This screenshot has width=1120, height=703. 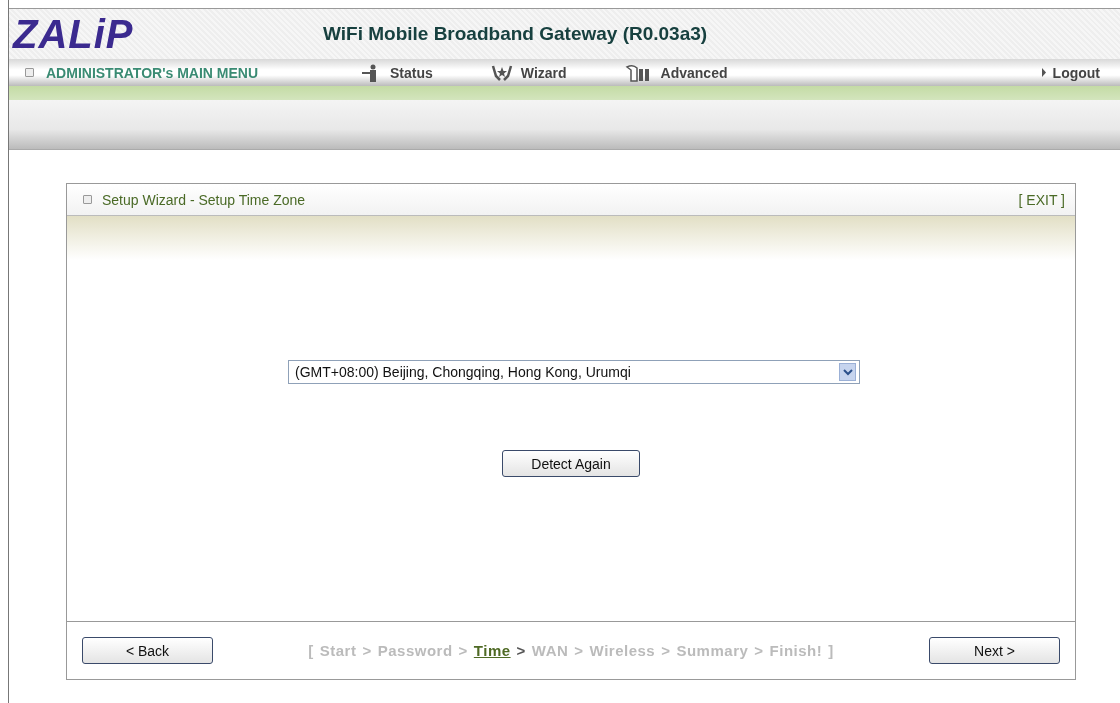 I want to click on wizard-step: Start, so click(x=338, y=650).